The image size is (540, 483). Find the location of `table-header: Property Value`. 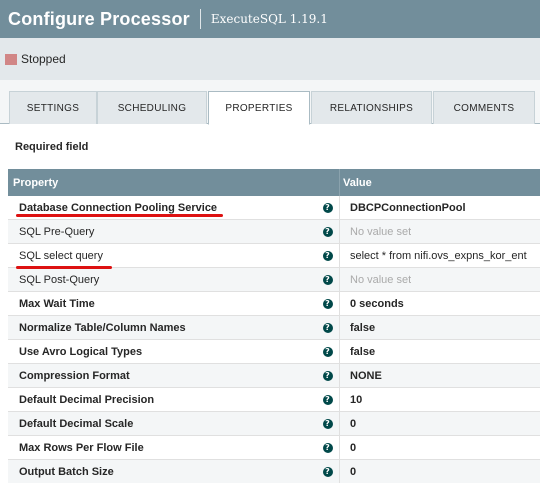

table-header: Property Value is located at coordinates (274, 182).